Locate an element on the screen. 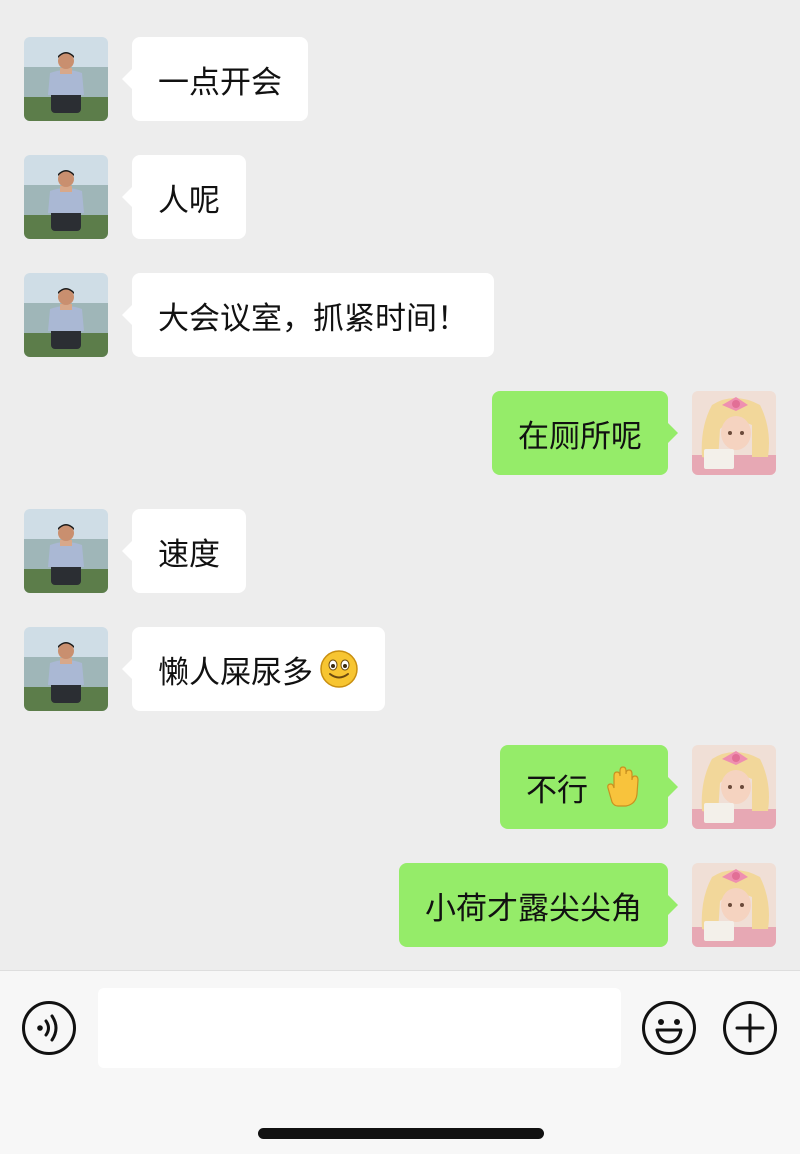 Image resolution: width=800 pixels, height=1154 pixels. message-text: 一点开会 is located at coordinates (220, 82).